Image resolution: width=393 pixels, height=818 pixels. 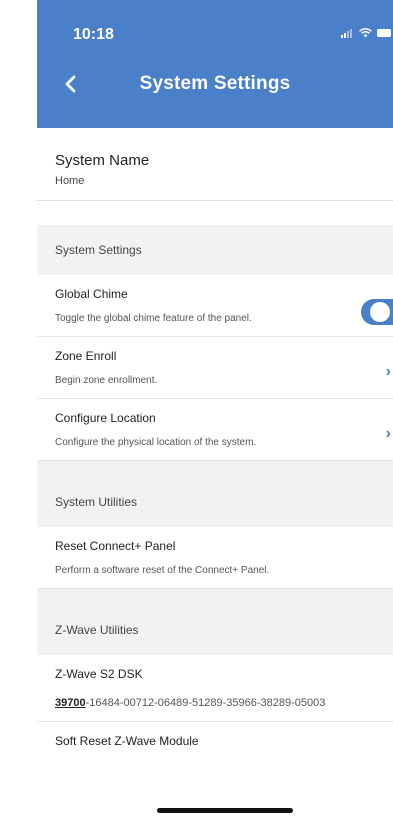 What do you see at coordinates (215, 164) in the screenshot?
I see `system-name-field: System Name Home` at bounding box center [215, 164].